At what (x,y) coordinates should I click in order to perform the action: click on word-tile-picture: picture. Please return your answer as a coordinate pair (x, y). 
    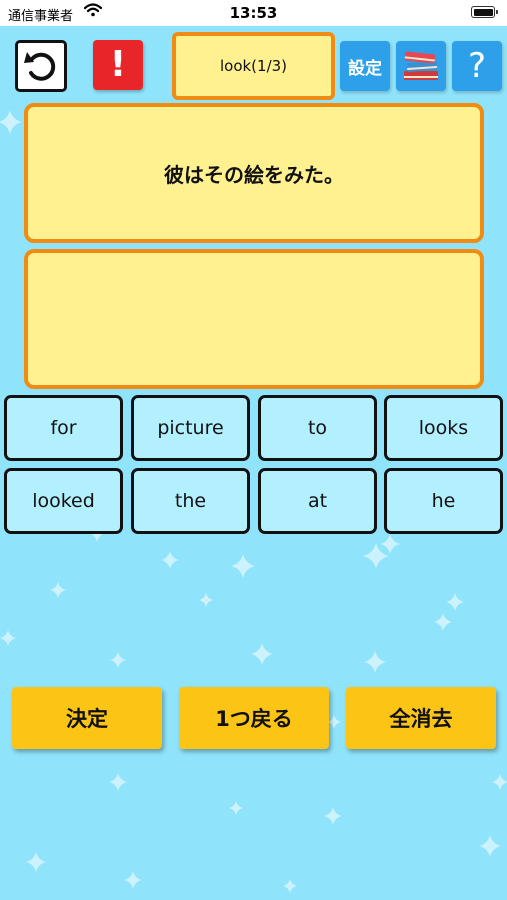
    Looking at the image, I should click on (190, 428).